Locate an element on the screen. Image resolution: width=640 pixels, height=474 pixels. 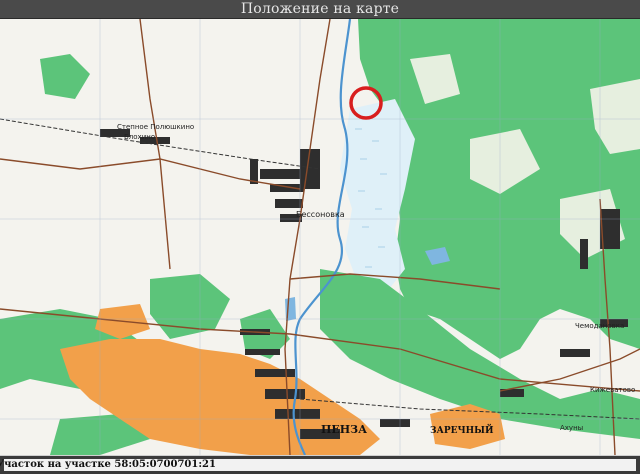
label-village-left: Степное Полюшкино is located at coordinates (155, 127).